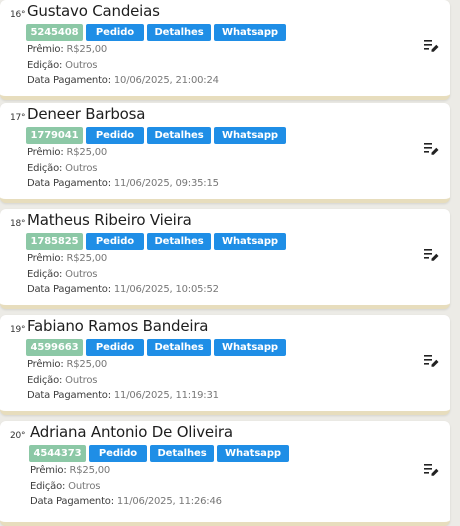 The height and width of the screenshot is (526, 460). I want to click on data-pagamento-value: 11/06/2025, 11:19:31, so click(166, 395).